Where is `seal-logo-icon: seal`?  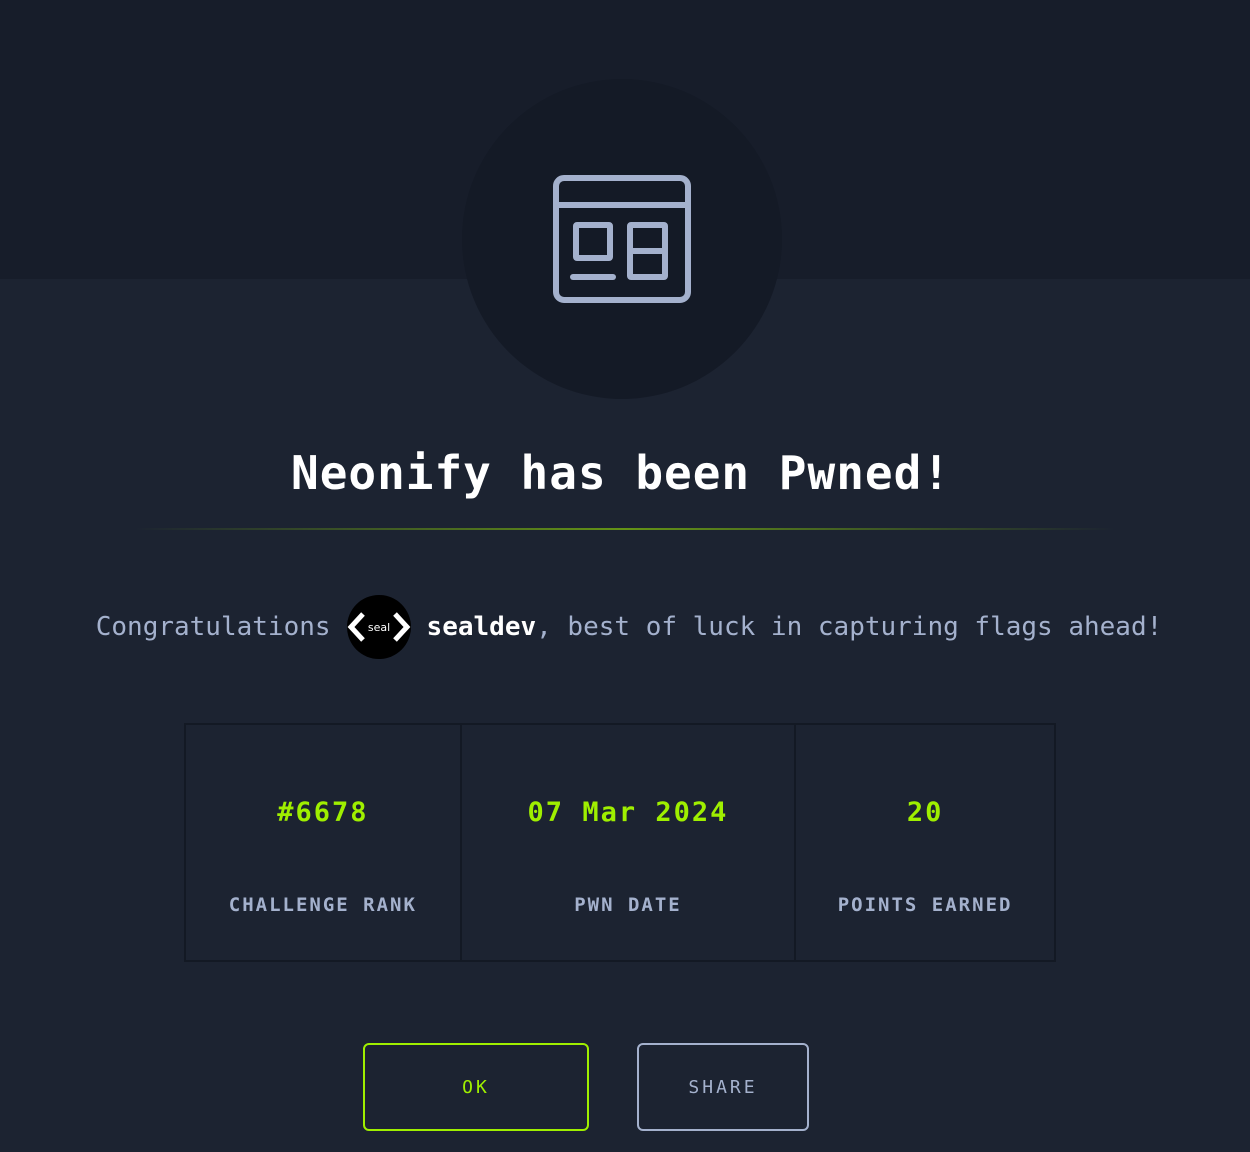
seal-logo-icon: seal is located at coordinates (378, 627).